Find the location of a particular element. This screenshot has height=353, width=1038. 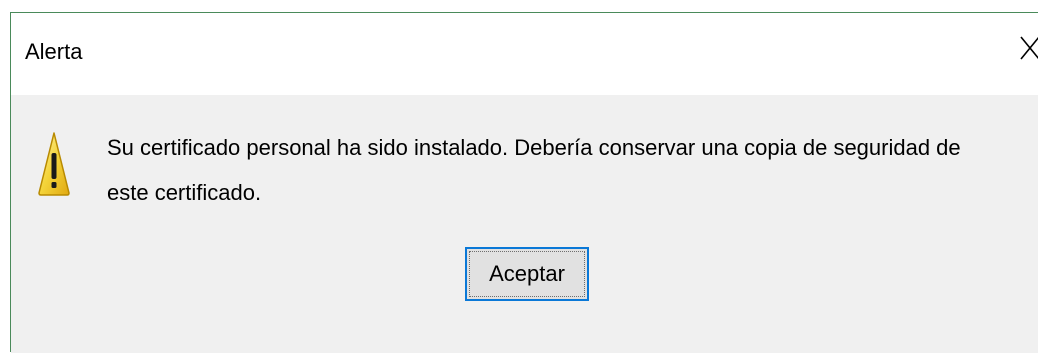

close-icon is located at coordinates (1029, 48).